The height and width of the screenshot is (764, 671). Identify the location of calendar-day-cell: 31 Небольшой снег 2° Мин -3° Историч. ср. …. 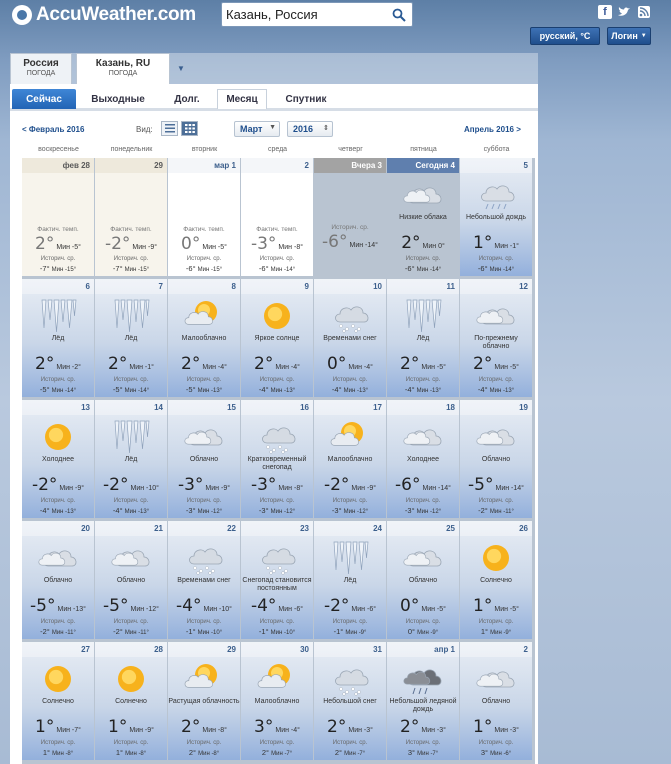
(350, 701).